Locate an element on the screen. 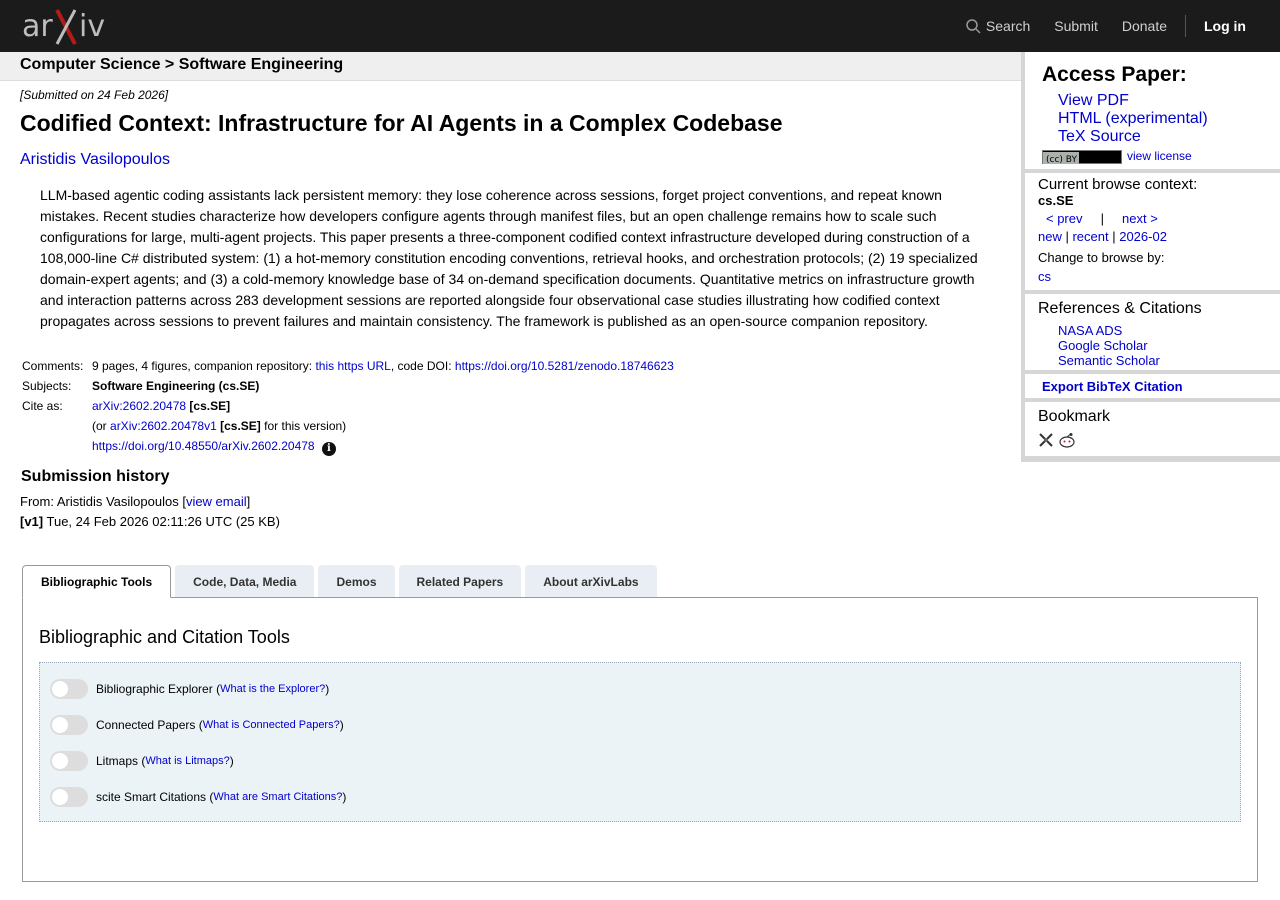 This screenshot has height=900, width=1280. version-date: Tue, 24 Feb 2026 02:11:26 UTC (25 KB) is located at coordinates (163, 521).